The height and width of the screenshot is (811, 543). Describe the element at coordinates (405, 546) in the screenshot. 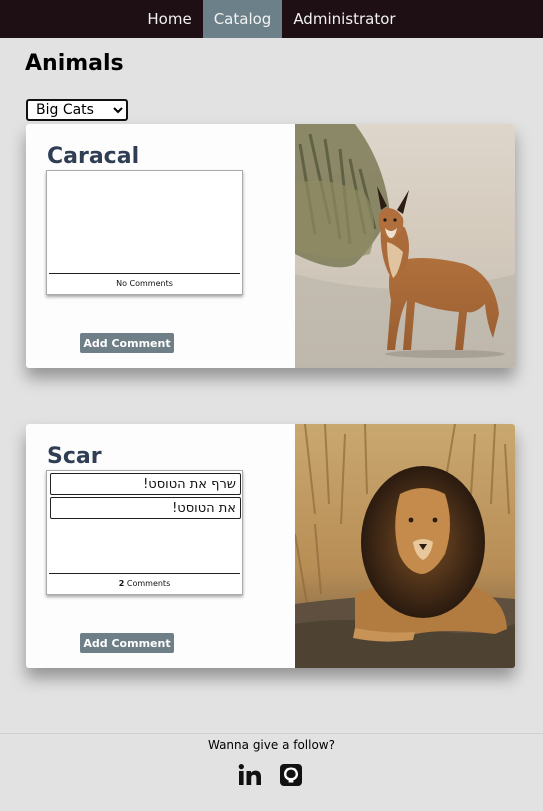

I see `lion-photo` at that location.